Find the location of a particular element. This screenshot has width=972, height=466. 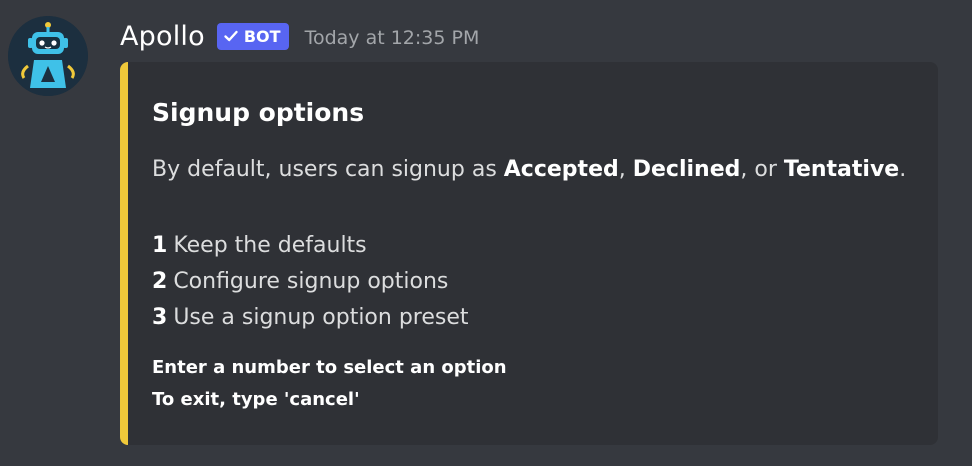

option-label: Keep the defaults is located at coordinates (270, 245).